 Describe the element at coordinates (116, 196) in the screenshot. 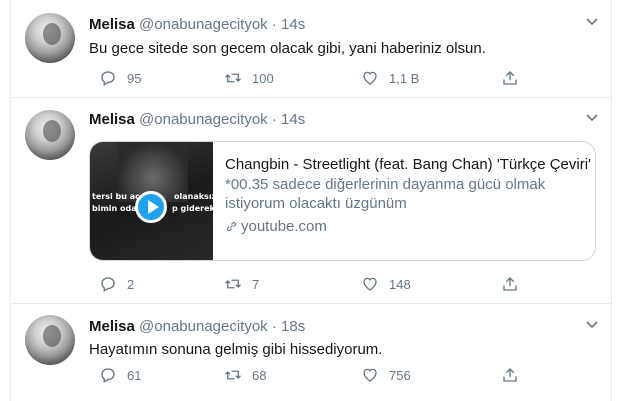

I see `thumbnail-caption: tersi bu ac` at that location.